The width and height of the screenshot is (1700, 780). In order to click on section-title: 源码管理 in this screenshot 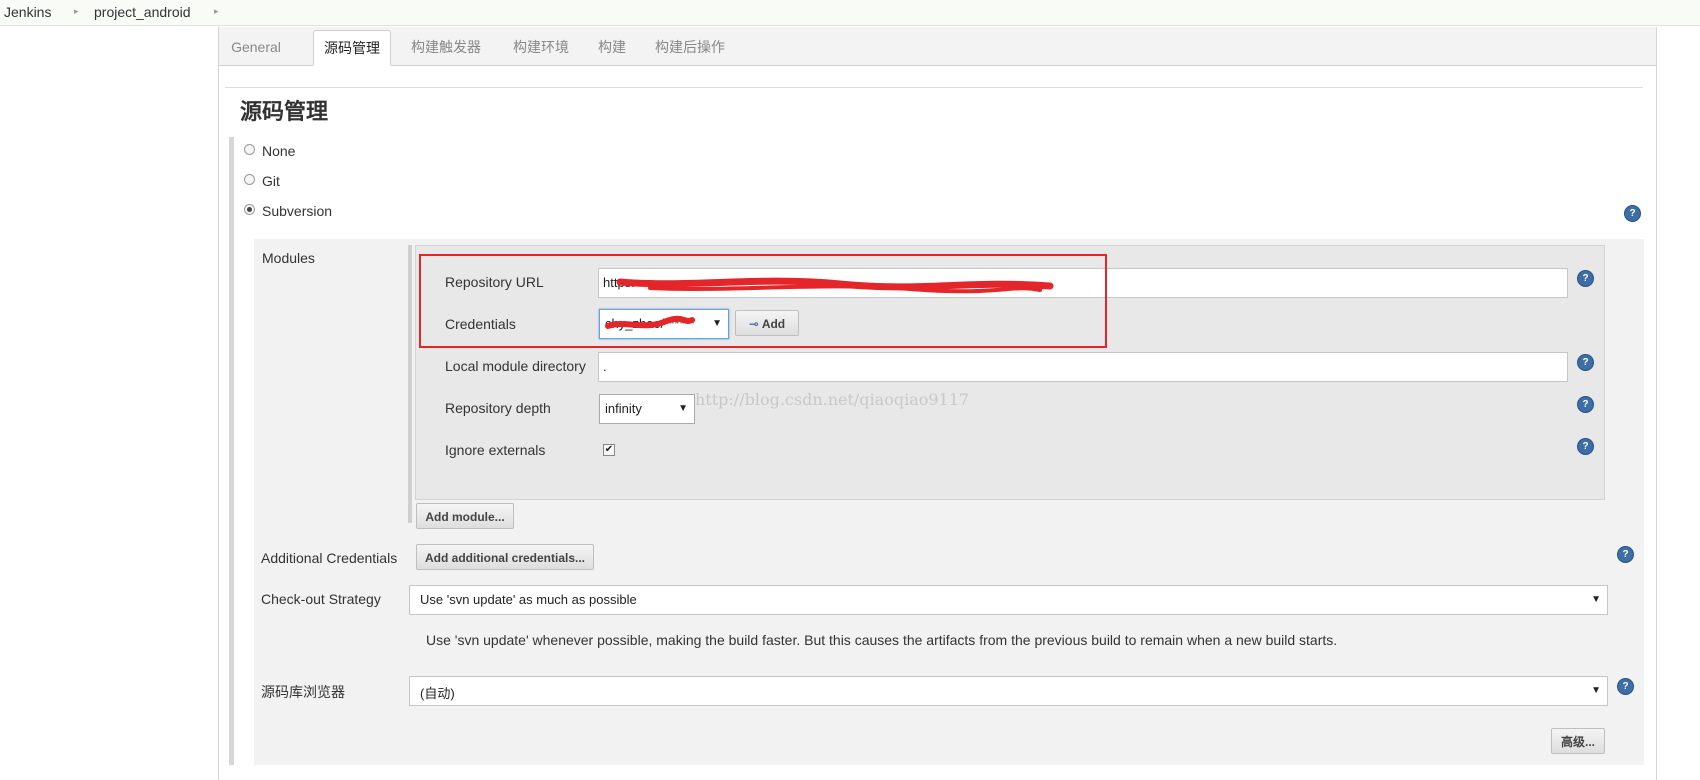, I will do `click(284, 111)`.